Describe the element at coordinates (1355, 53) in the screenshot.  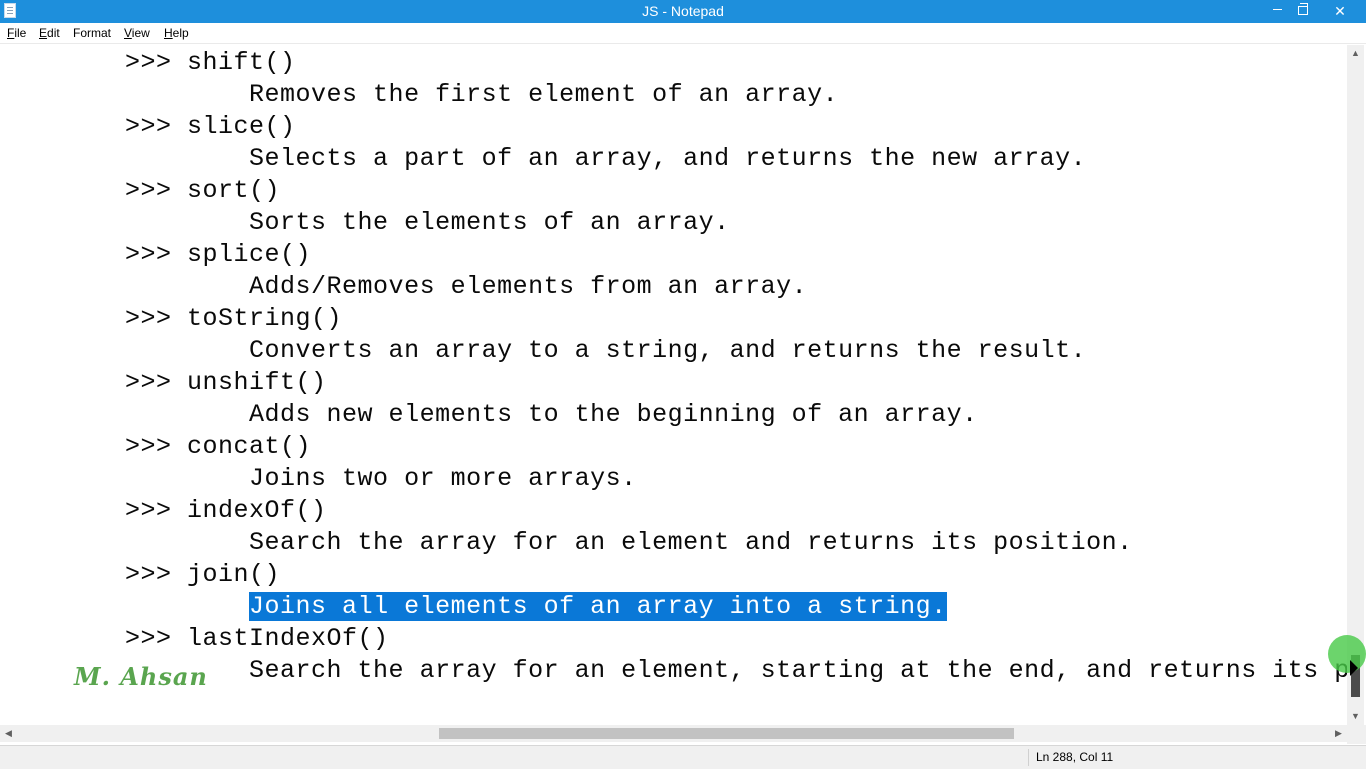
I see `scroll-up-arrow-icon: ▲` at that location.